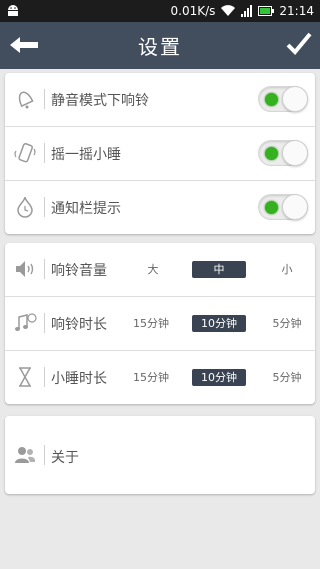 This screenshot has height=569, width=320. Describe the element at coordinates (219, 269) in the screenshot. I see `volume-option-medium: 中` at that location.